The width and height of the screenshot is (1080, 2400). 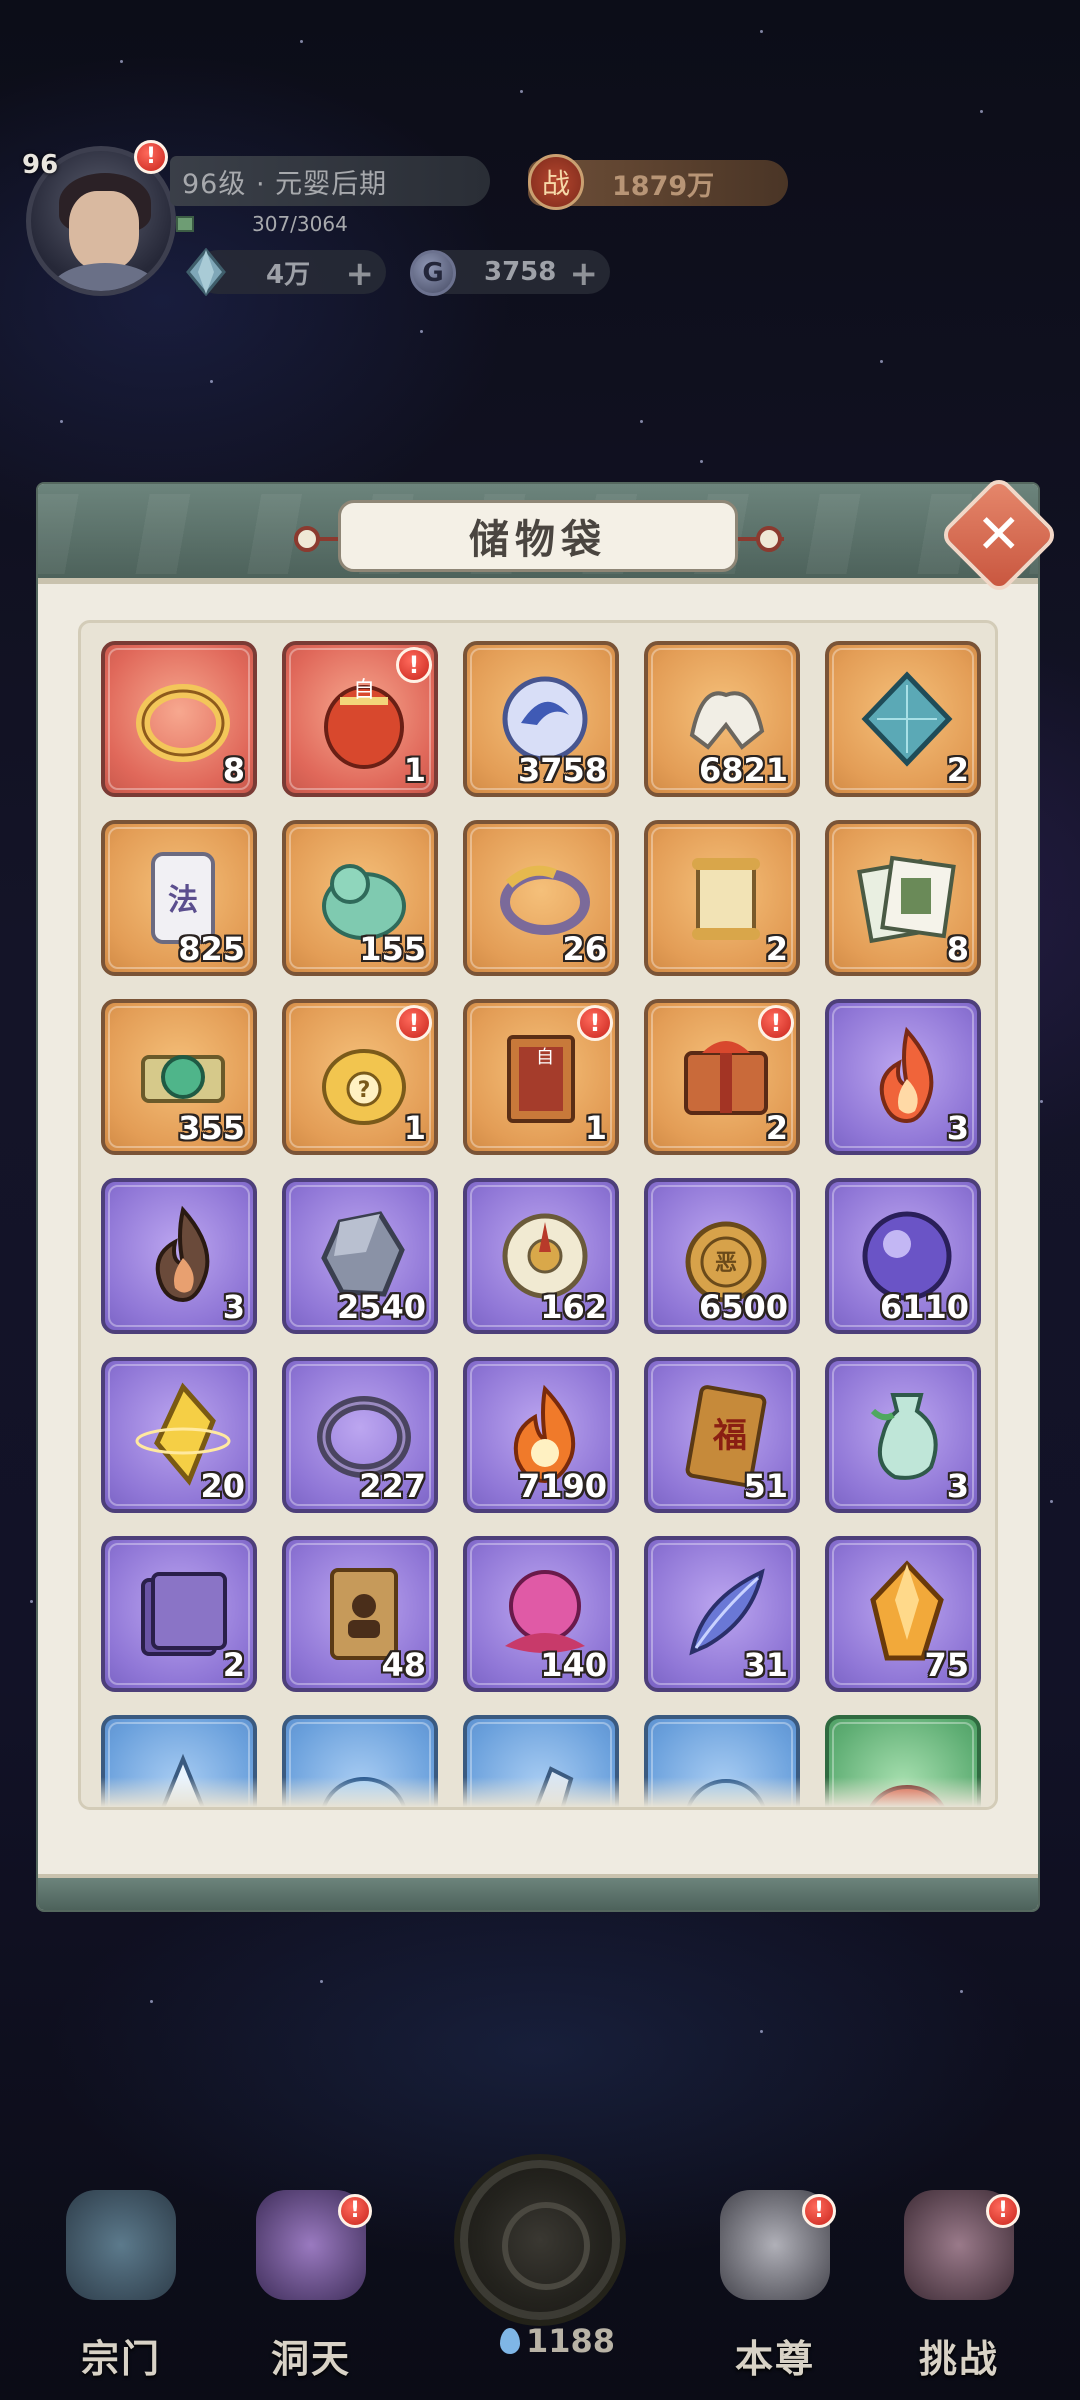 I want to click on sect-icon, so click(x=121, y=2245).